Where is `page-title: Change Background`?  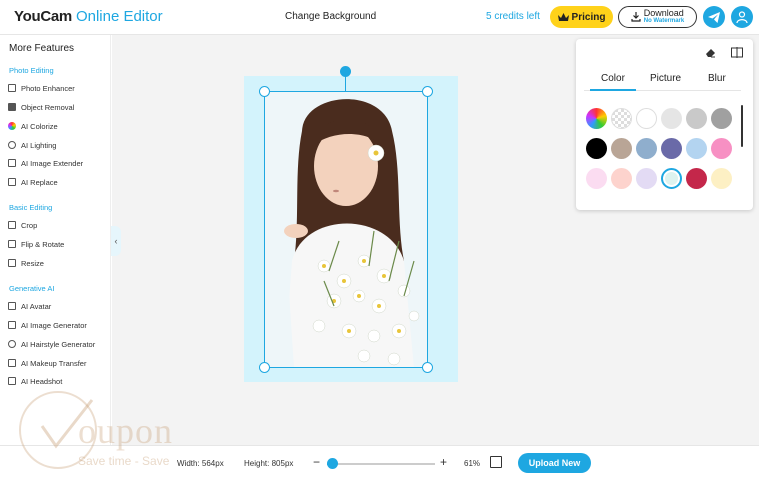 page-title: Change Background is located at coordinates (331, 16).